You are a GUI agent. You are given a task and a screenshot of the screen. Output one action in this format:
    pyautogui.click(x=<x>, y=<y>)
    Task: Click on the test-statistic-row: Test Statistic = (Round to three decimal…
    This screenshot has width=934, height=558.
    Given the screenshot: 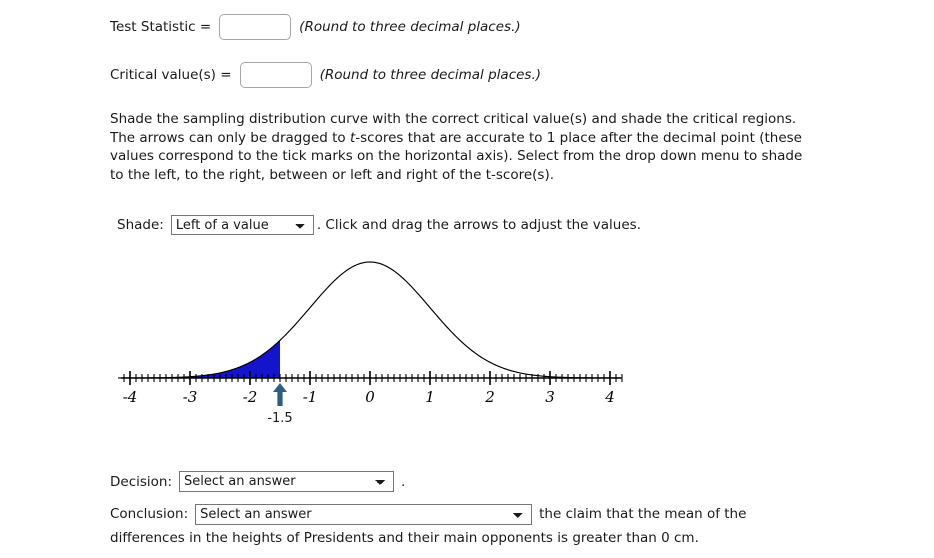 What is the action you would take?
    pyautogui.click(x=315, y=27)
    